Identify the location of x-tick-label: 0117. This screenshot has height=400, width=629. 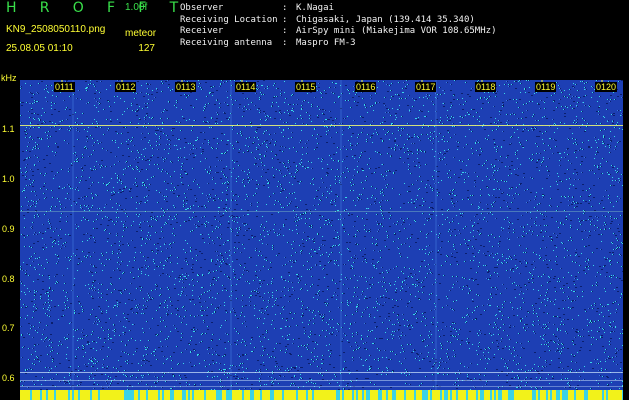
(426, 87).